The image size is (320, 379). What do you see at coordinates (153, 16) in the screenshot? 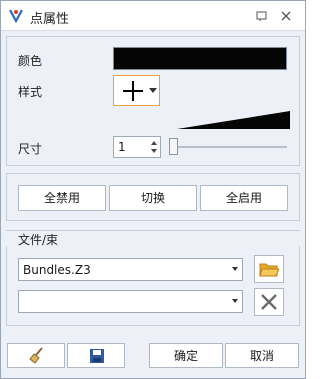
I see `title-bar: 点属性` at bounding box center [153, 16].